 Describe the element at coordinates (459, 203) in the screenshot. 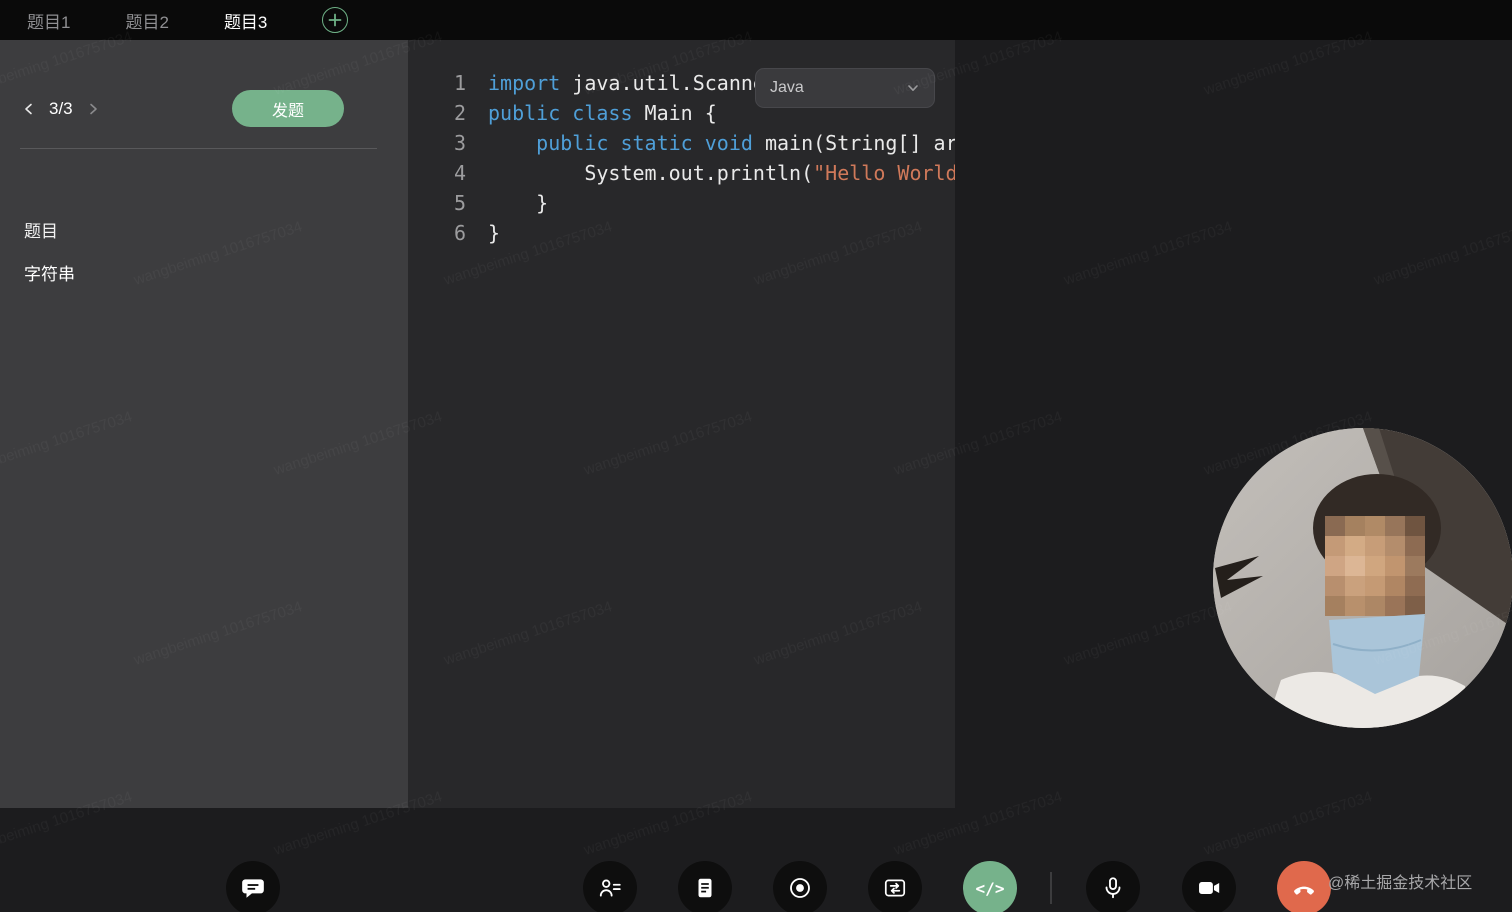

I see `line-number: 5` at that location.